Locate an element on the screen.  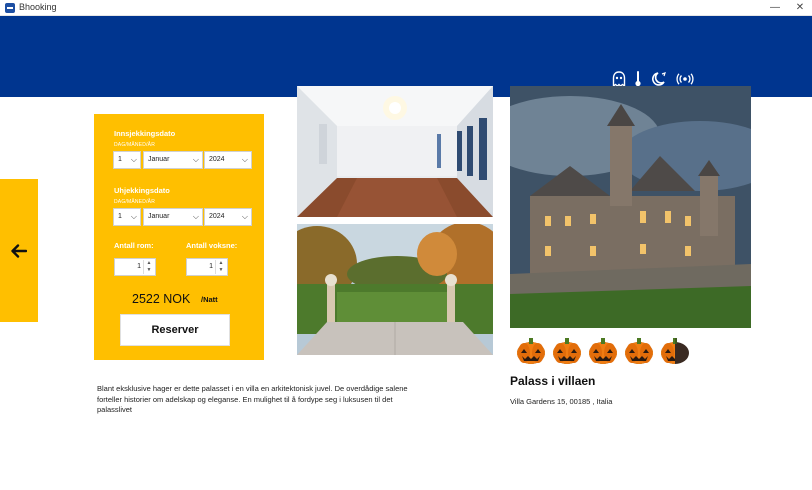
checkin-year-value: 2024 is located at coordinates (217, 159).